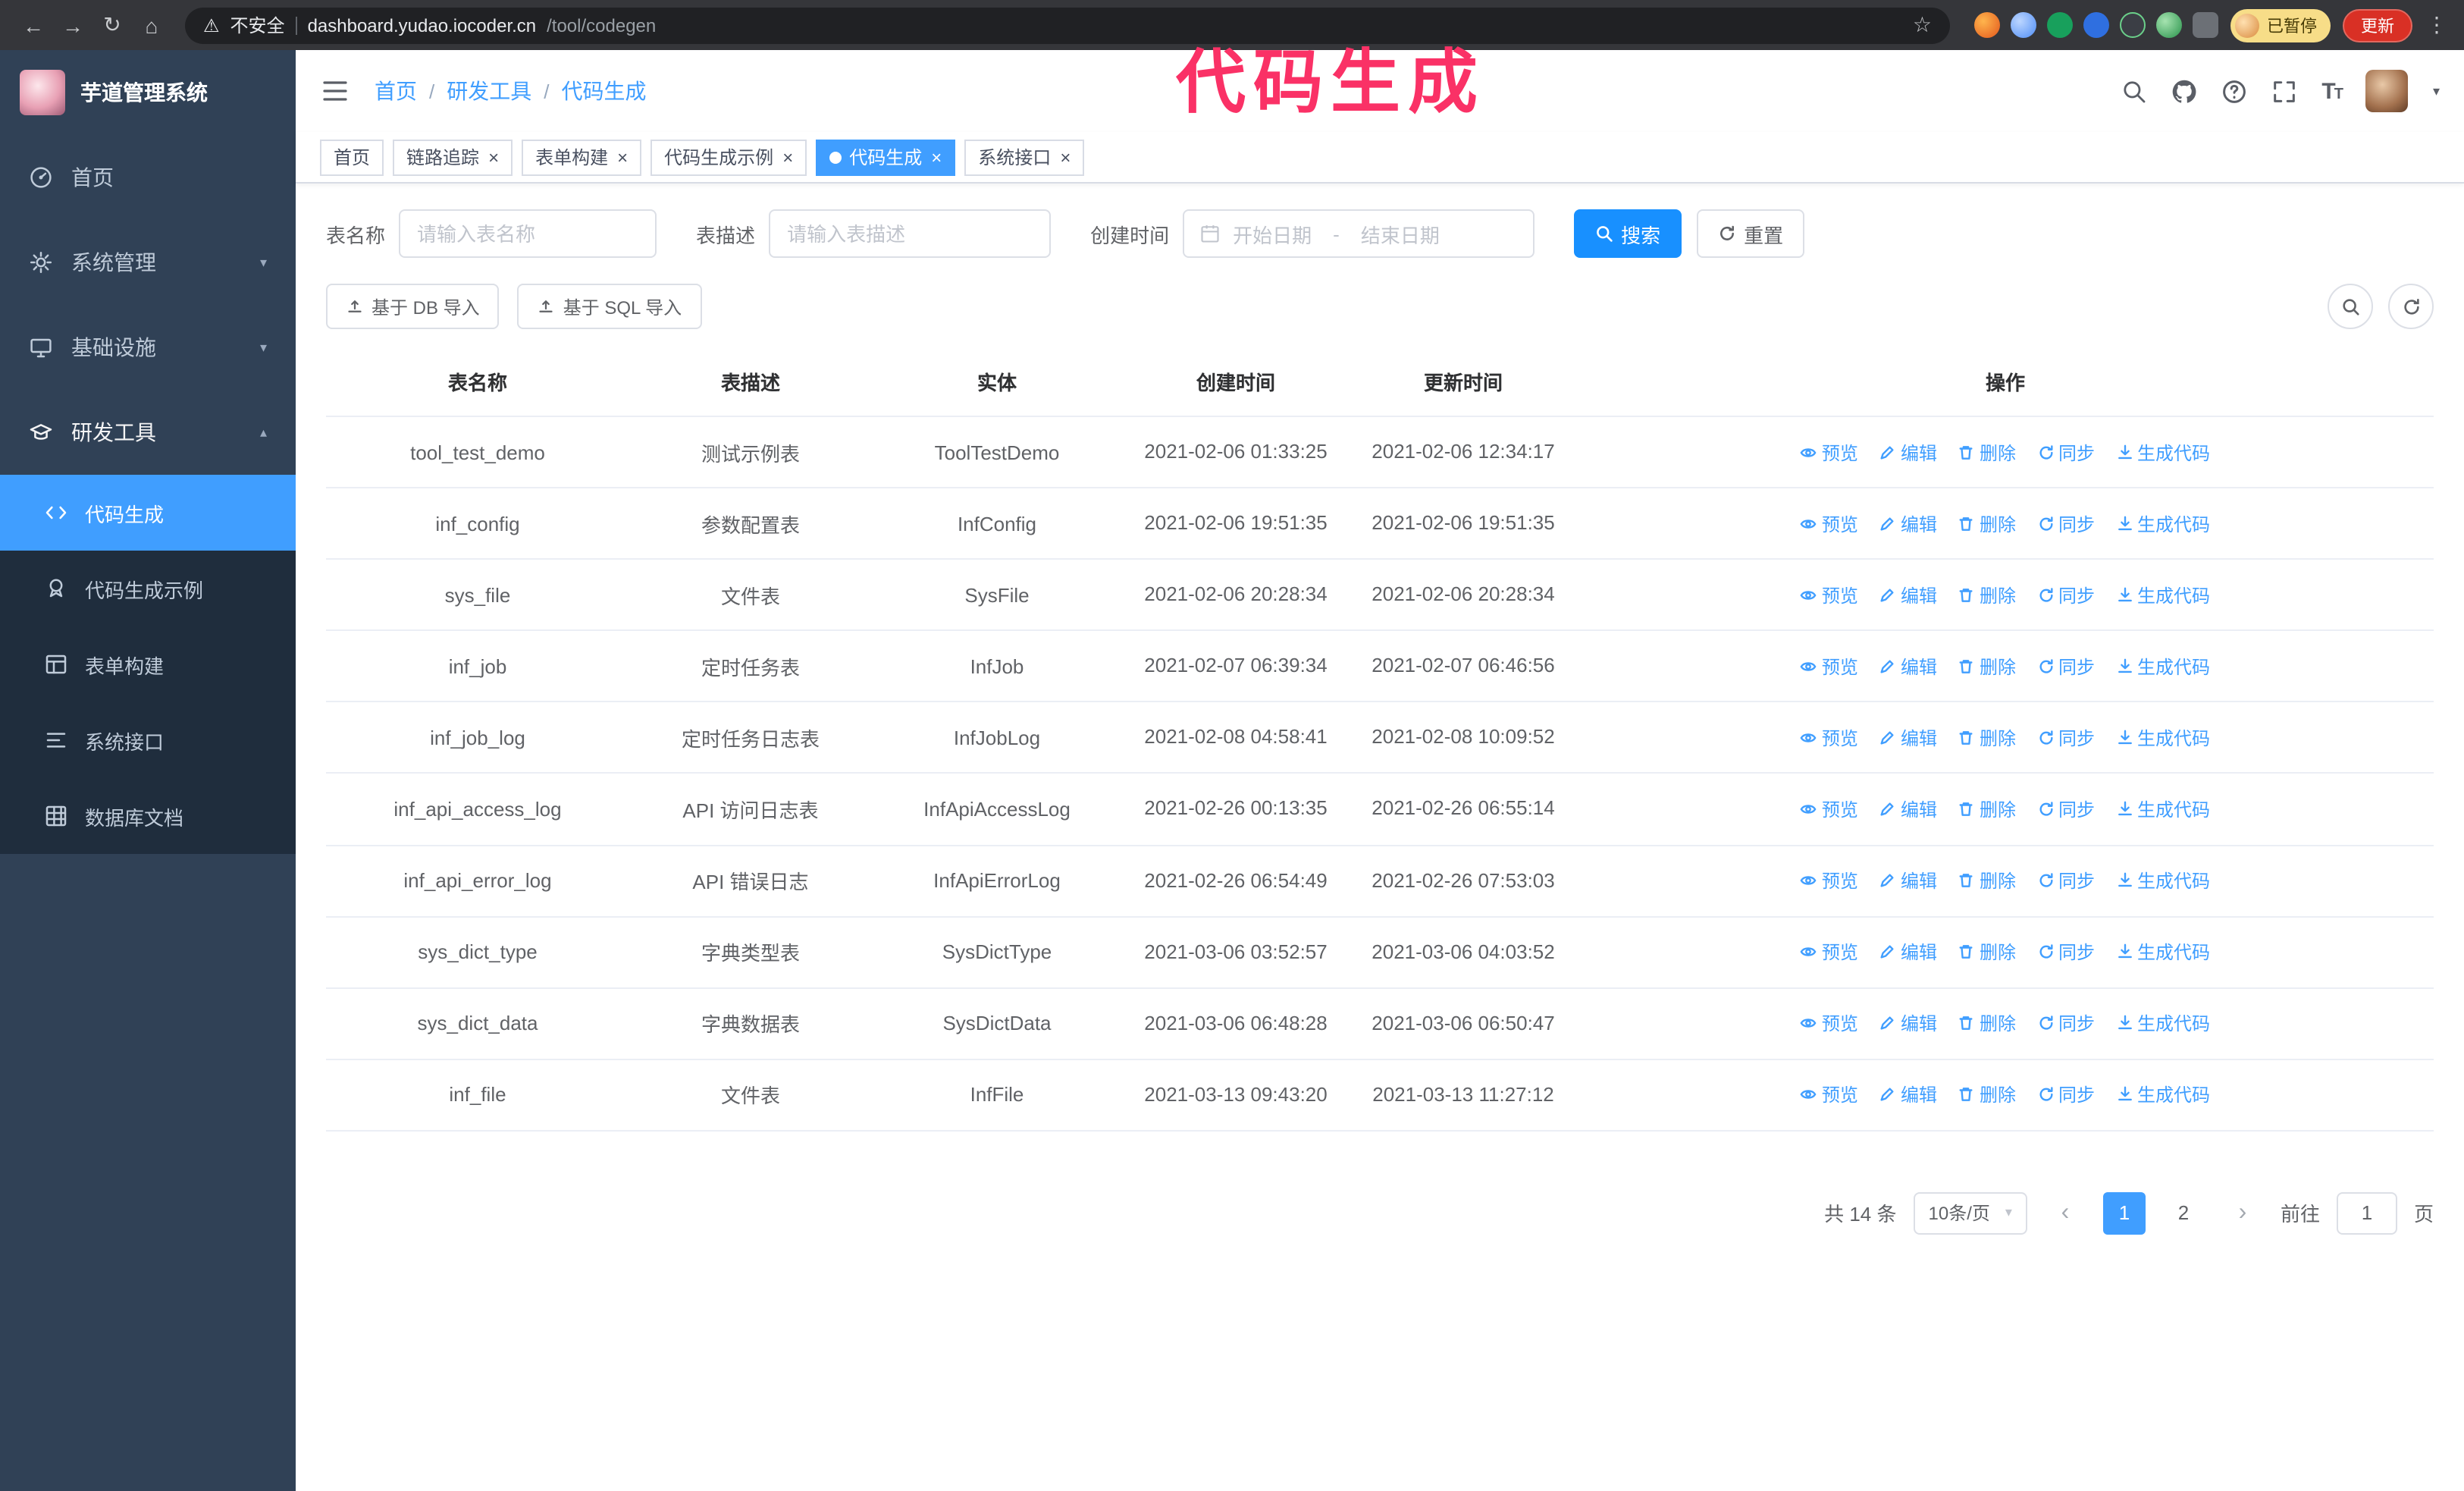 Image resolution: width=2464 pixels, height=1491 pixels. I want to click on browser-menu-icon: ⋮, so click(2437, 25).